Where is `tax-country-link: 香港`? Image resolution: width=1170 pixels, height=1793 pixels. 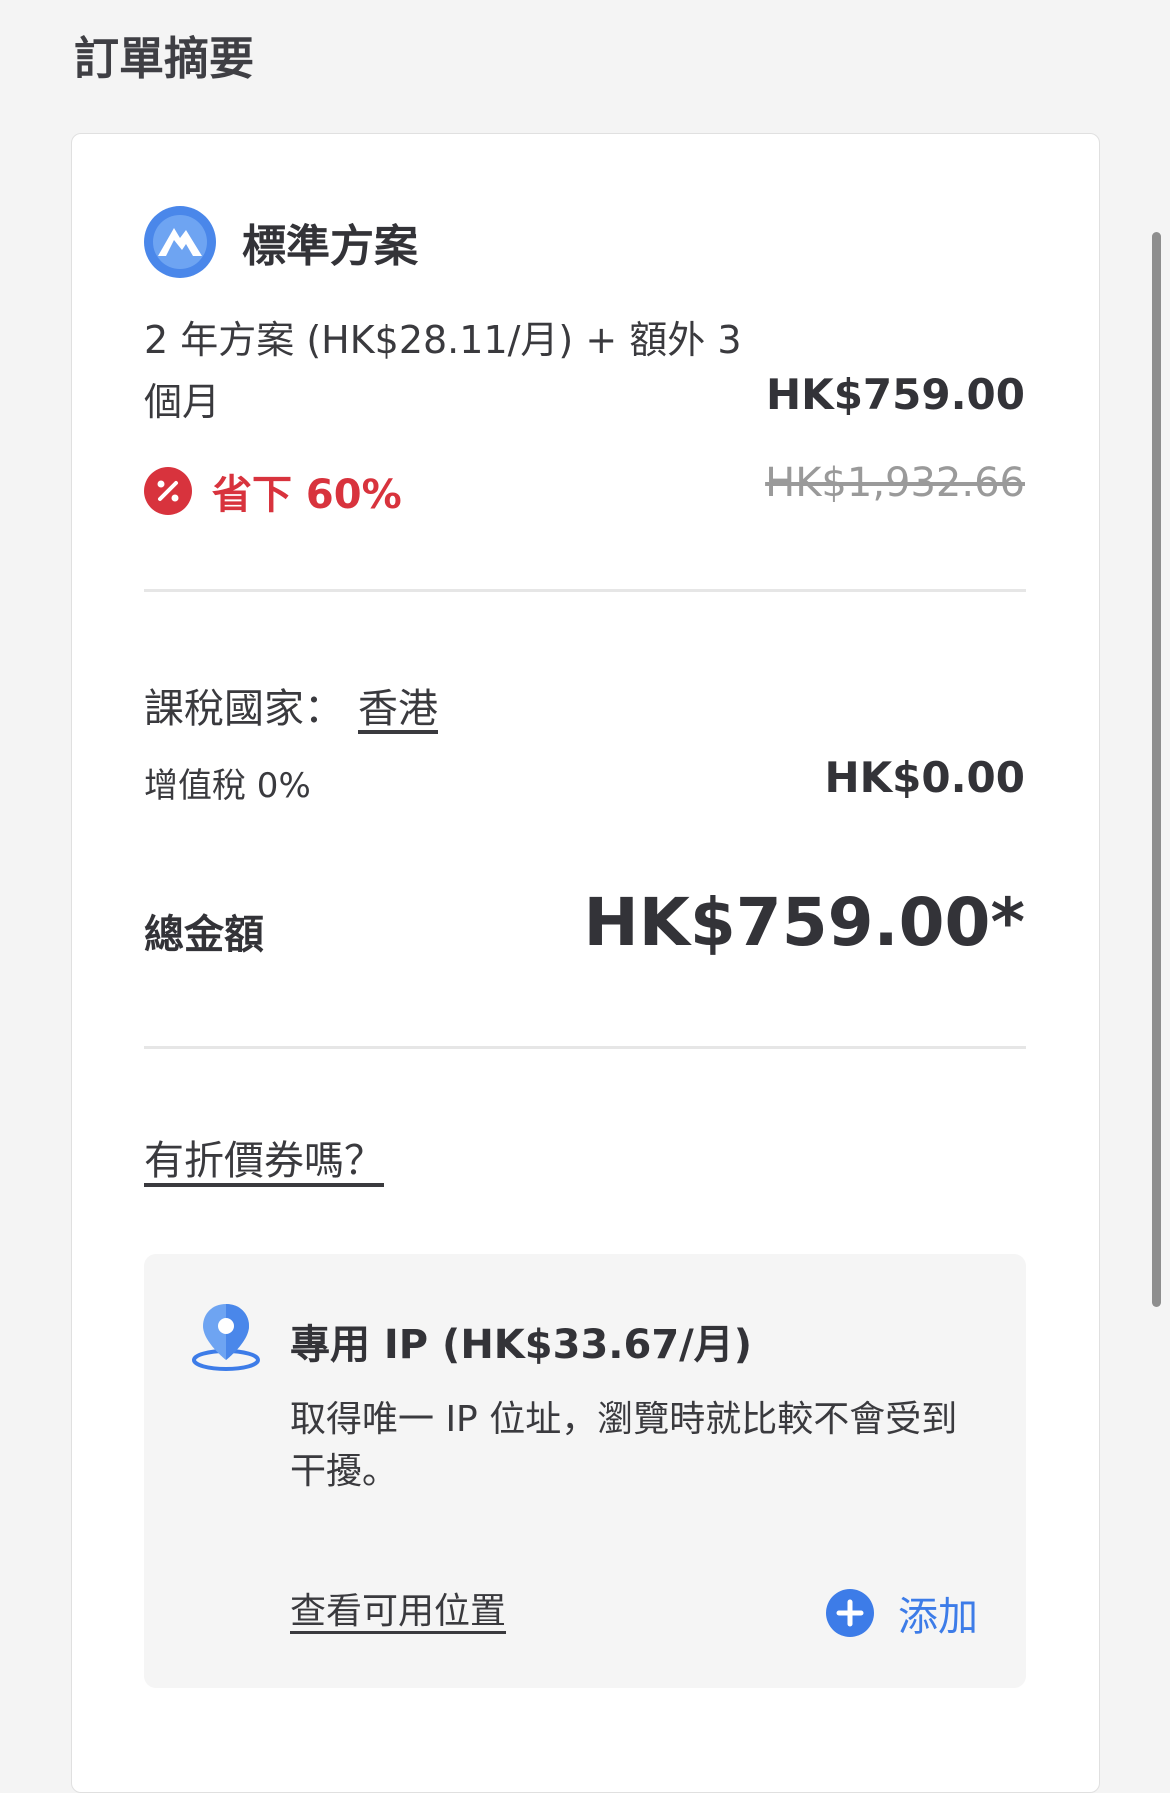
tax-country-link: 香港 is located at coordinates (398, 709).